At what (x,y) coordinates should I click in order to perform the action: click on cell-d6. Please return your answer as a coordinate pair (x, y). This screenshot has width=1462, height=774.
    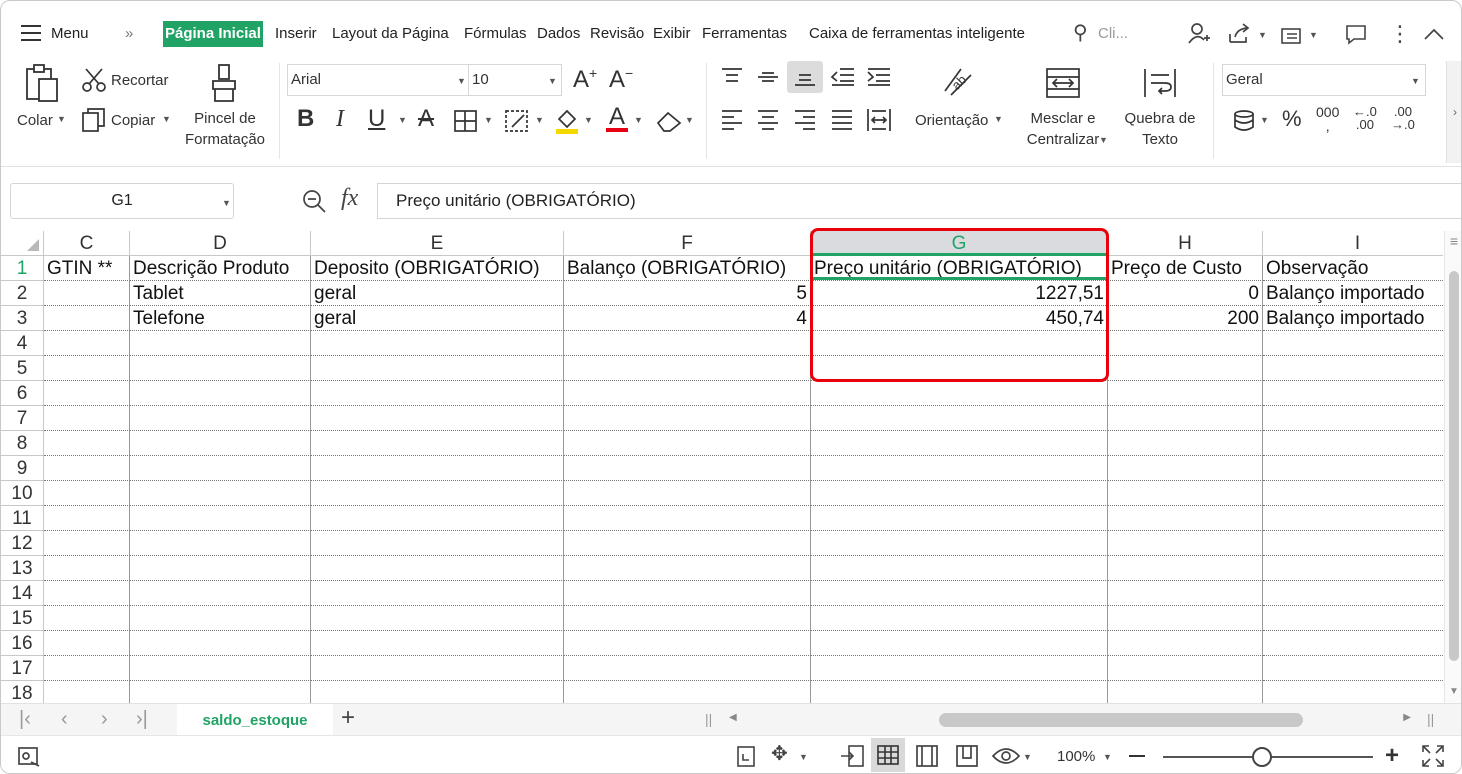
    Looking at the image, I should click on (220, 393).